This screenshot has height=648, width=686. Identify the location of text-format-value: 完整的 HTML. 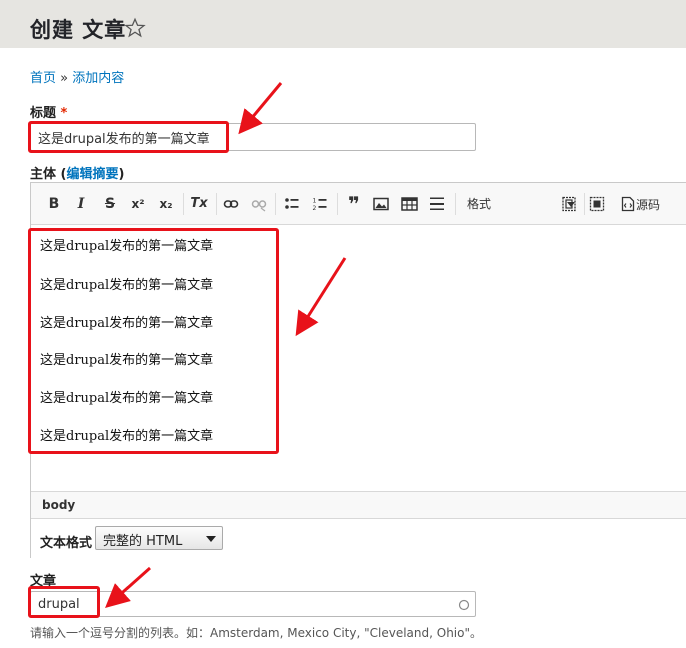
(143, 541).